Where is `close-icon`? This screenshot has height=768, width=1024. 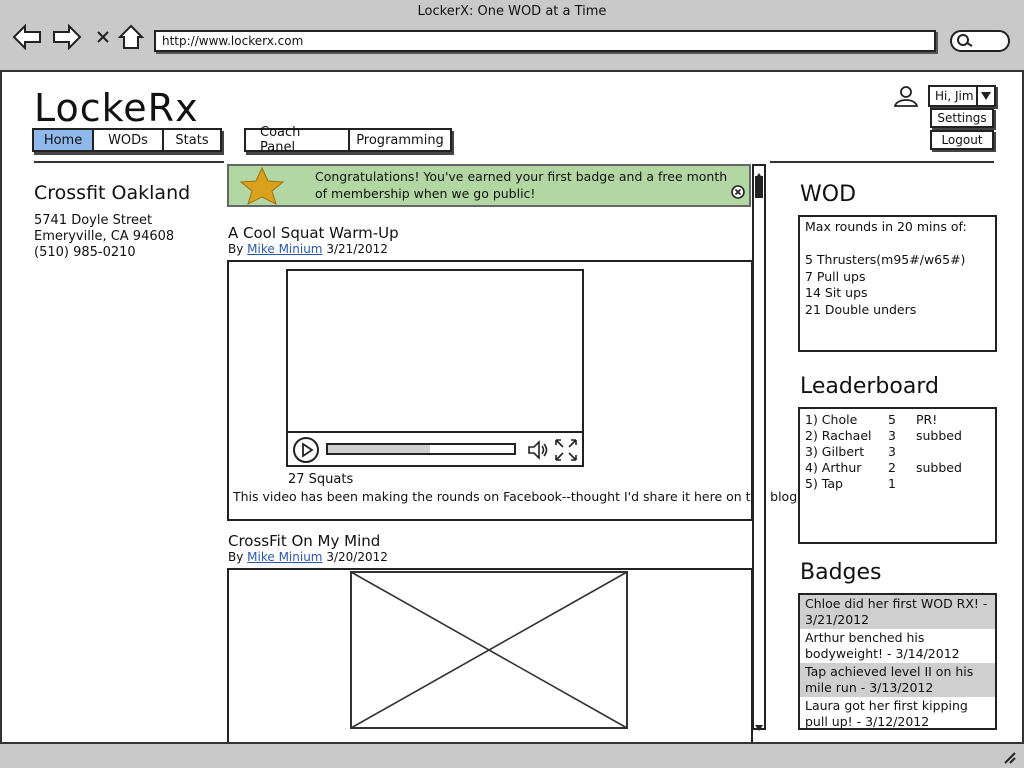
close-icon is located at coordinates (738, 193).